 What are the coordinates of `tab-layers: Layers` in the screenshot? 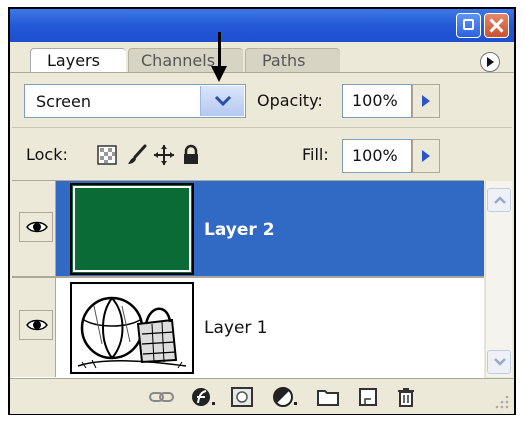 It's located at (78, 60).